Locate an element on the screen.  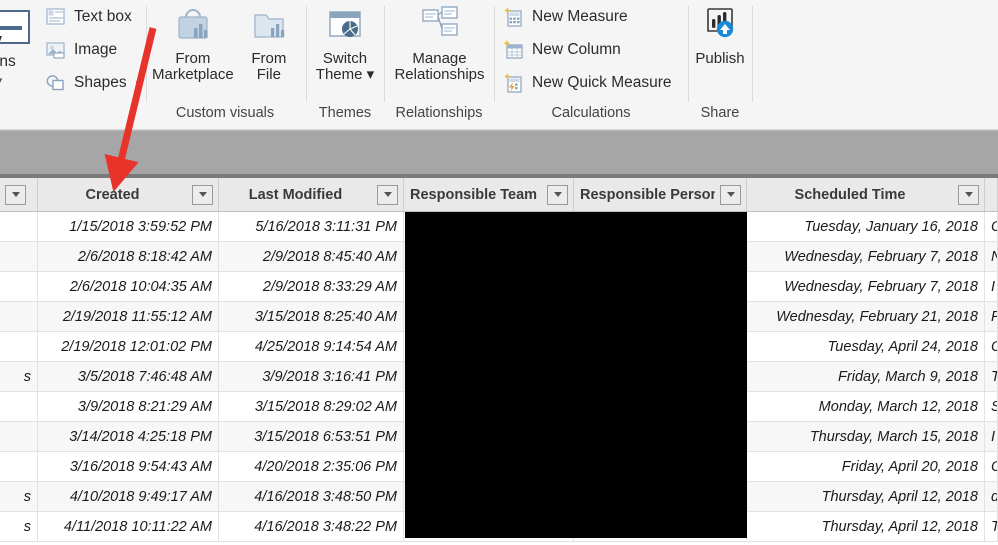
cell-last-modified: 3/15/2018 8:29:02 AM is located at coordinates (311, 406).